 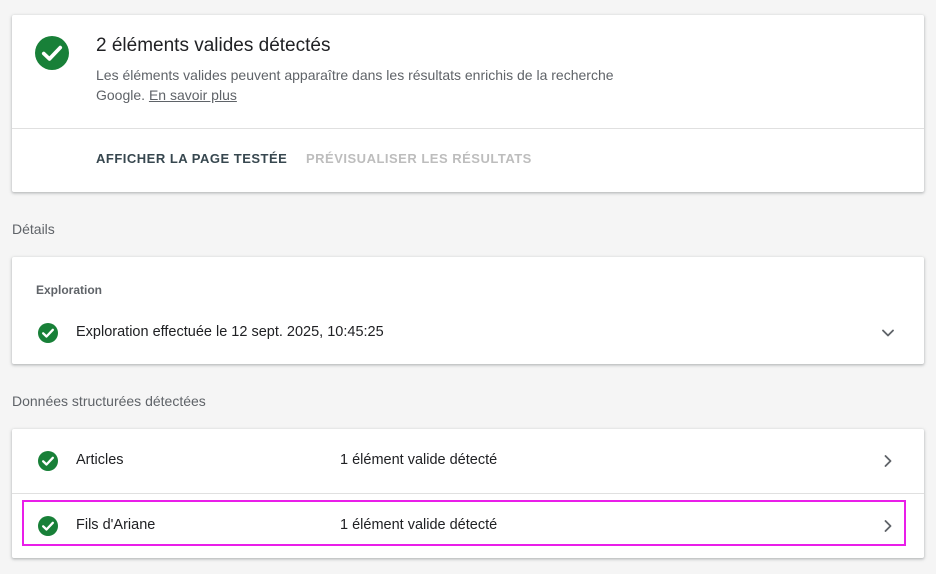 I want to click on summary-title: 2 éléments valides détectés, so click(x=213, y=45).